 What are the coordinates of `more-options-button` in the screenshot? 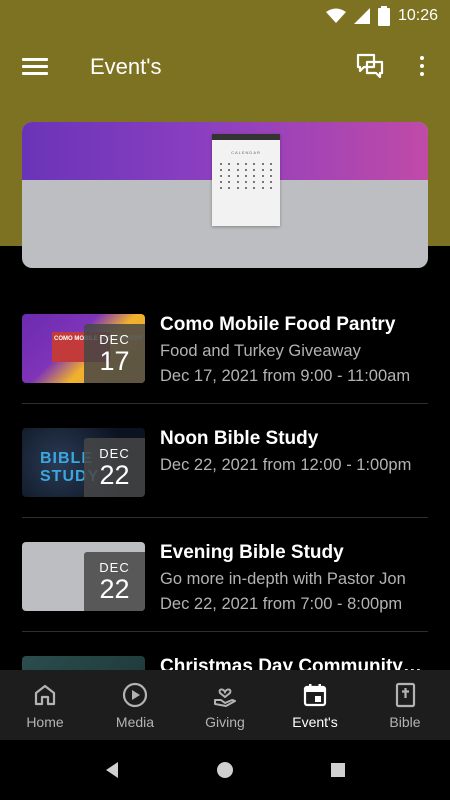 It's located at (422, 66).